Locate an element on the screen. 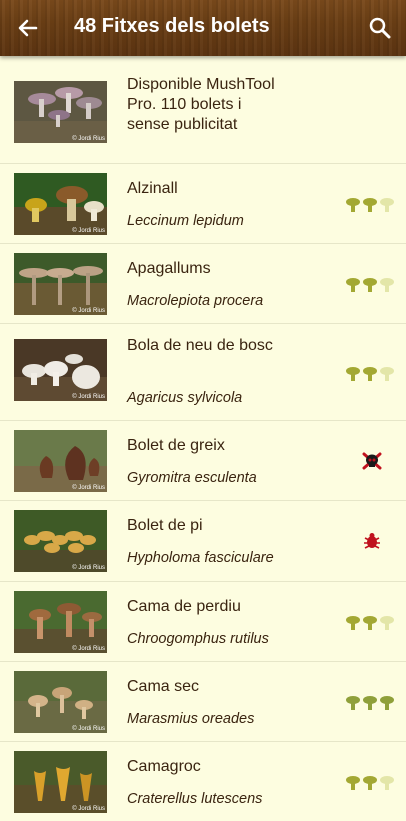 The image size is (406, 821). latin-name: Gyromitra esculenta is located at coordinates (192, 478).